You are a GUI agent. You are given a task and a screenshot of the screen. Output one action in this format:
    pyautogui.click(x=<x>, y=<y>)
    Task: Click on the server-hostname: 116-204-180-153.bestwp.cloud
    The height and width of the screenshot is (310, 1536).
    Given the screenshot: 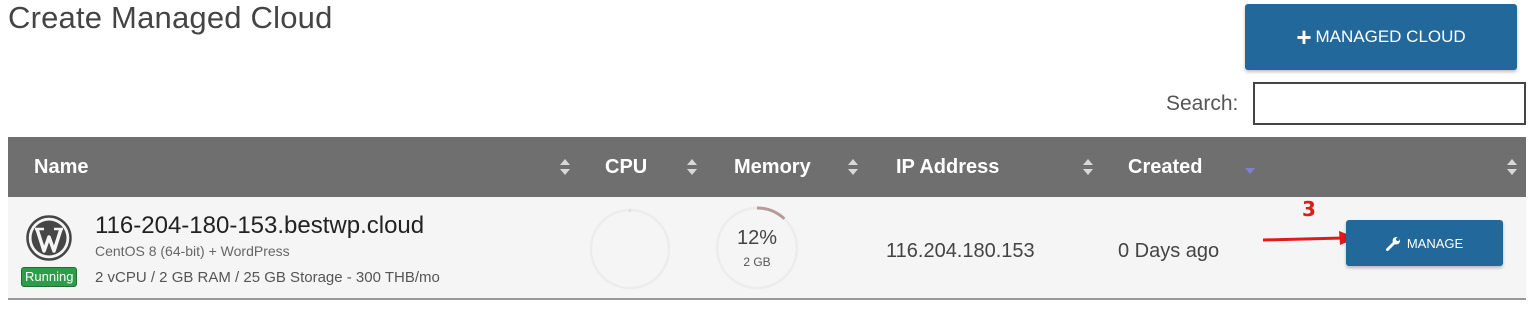 What is the action you would take?
    pyautogui.click(x=260, y=225)
    